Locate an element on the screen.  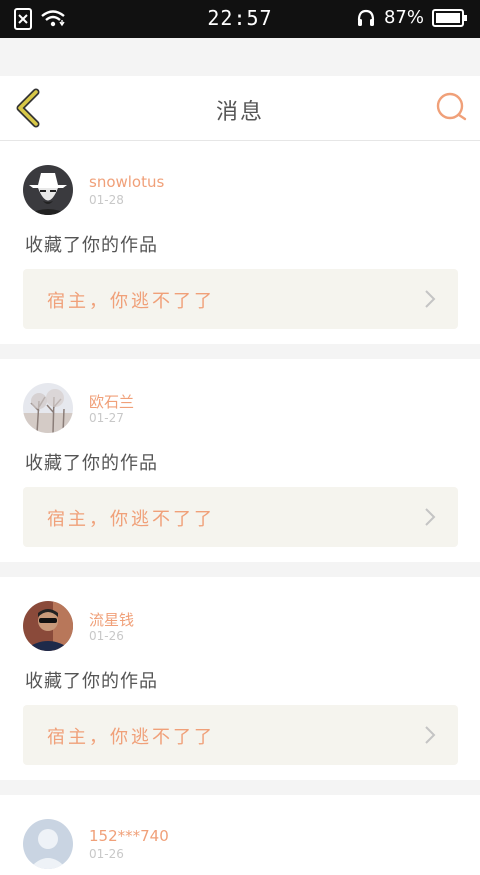
avatar-winter-tree-icon is located at coordinates (48, 408).